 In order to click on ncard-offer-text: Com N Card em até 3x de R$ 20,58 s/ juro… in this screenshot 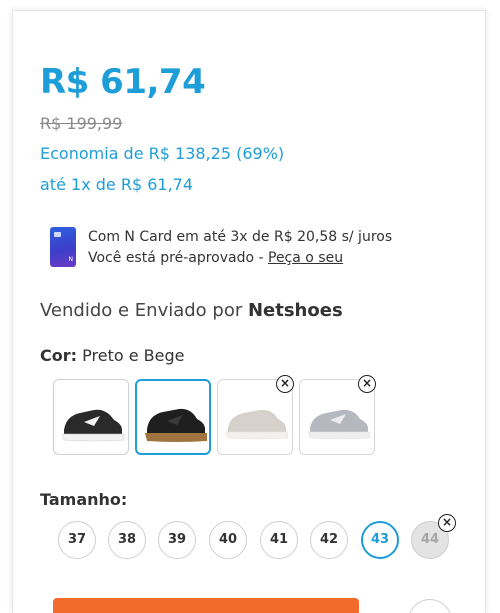, I will do `click(240, 237)`.